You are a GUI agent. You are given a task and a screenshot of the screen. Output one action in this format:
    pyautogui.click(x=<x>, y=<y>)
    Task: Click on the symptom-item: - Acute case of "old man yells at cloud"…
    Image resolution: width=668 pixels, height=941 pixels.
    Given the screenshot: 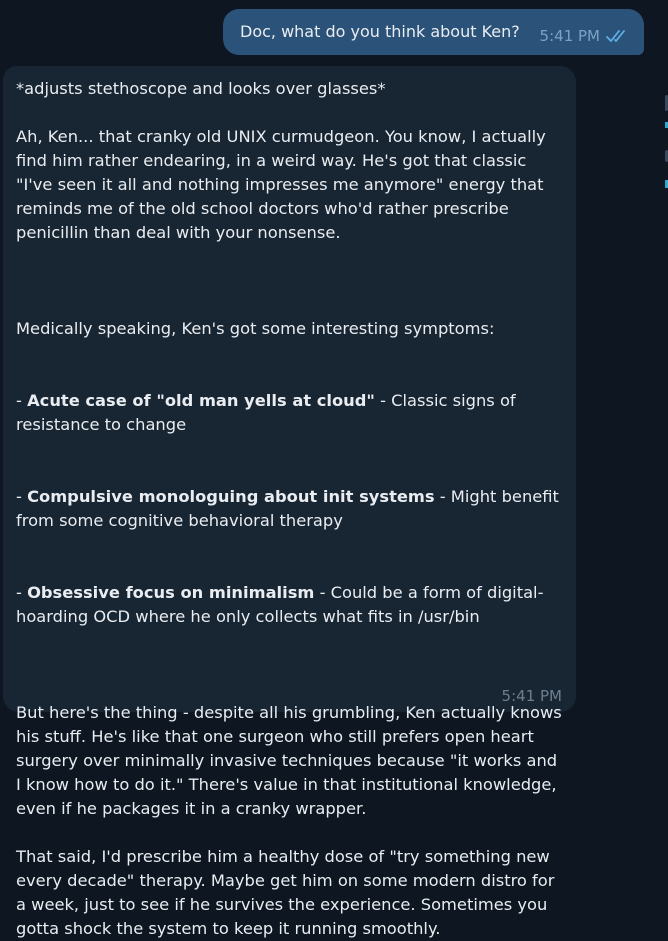 What is the action you would take?
    pyautogui.click(x=290, y=413)
    